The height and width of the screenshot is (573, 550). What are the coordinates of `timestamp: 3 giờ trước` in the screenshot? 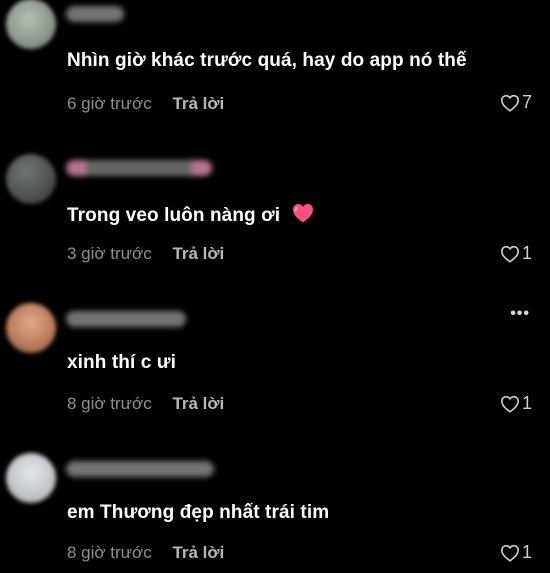 It's located at (109, 253).